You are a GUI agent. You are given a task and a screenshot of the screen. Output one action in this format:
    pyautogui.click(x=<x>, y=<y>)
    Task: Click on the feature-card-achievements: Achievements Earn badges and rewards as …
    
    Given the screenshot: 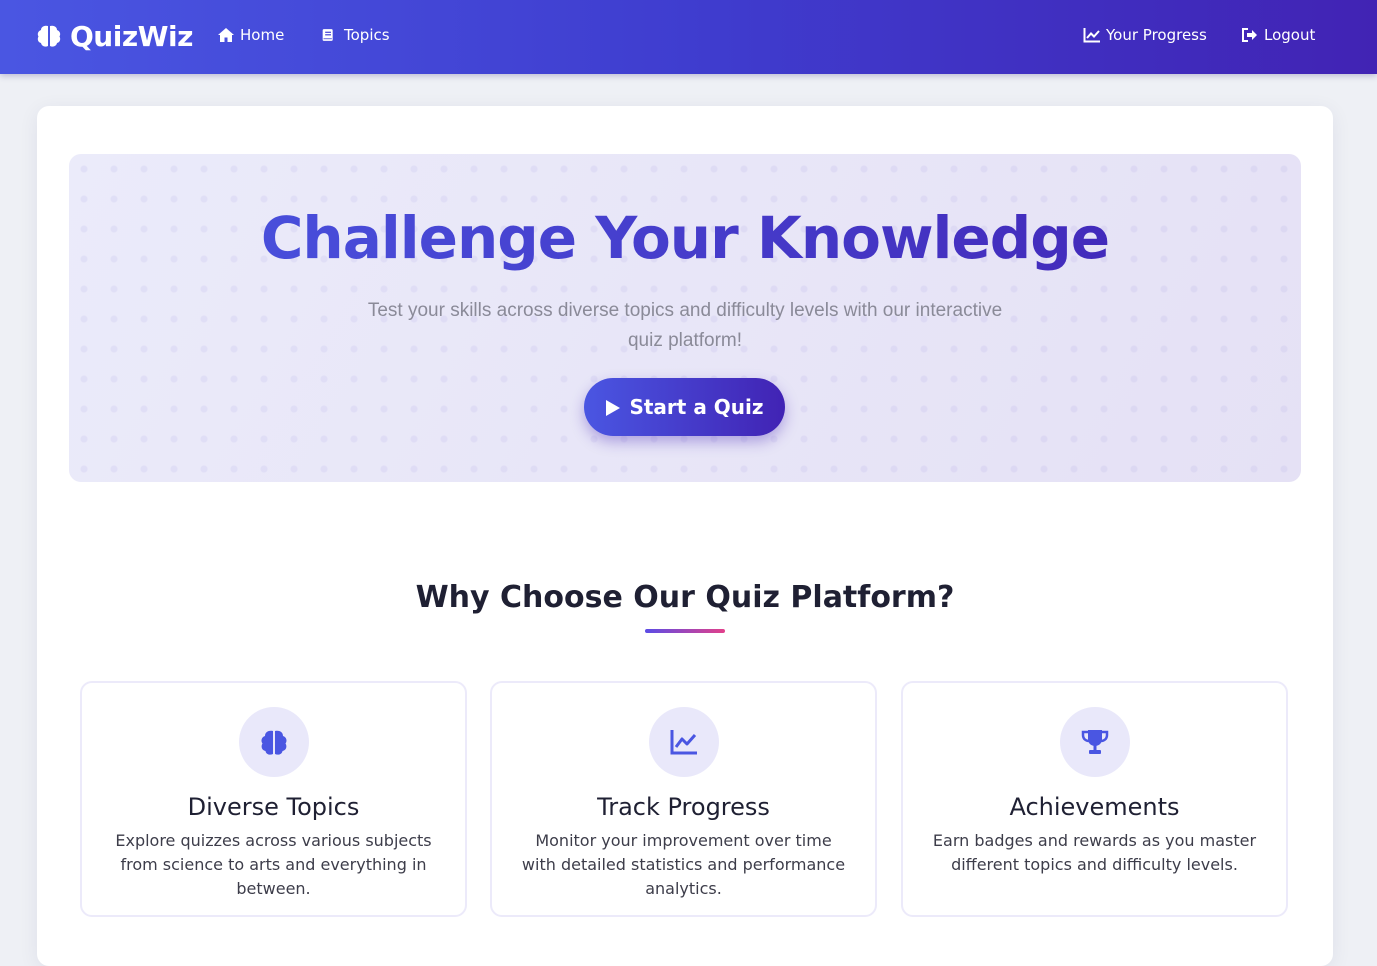 What is the action you would take?
    pyautogui.click(x=1094, y=799)
    